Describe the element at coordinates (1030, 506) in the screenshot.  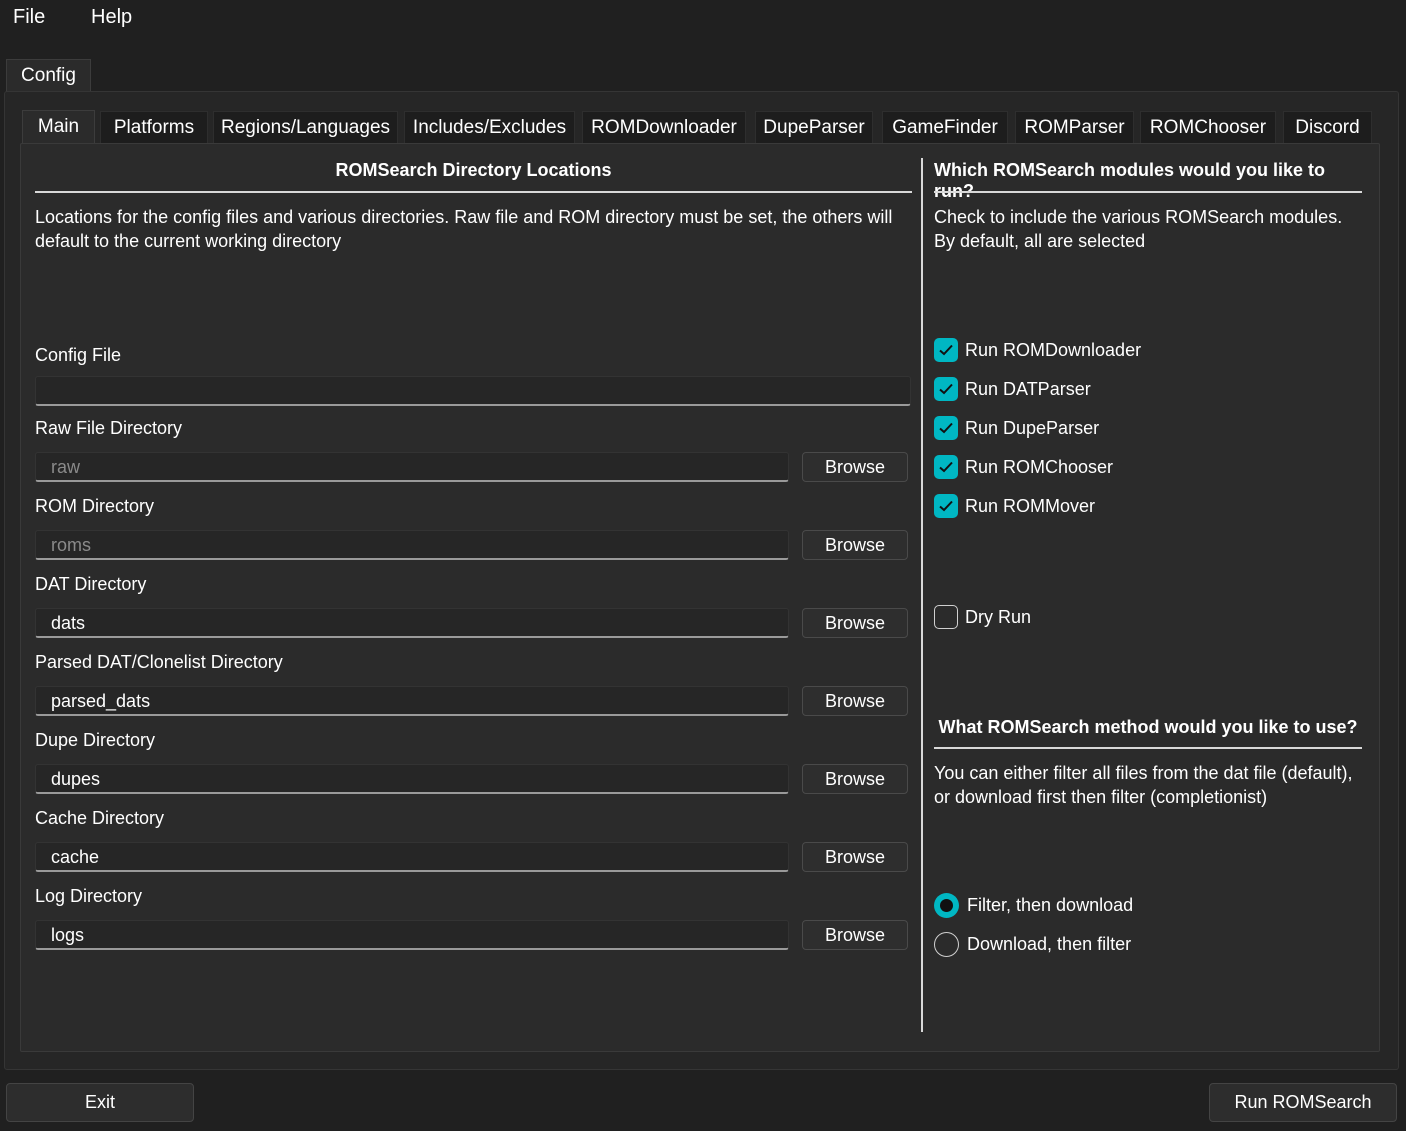
I see `run-rommover-label: Run ROMMover` at that location.